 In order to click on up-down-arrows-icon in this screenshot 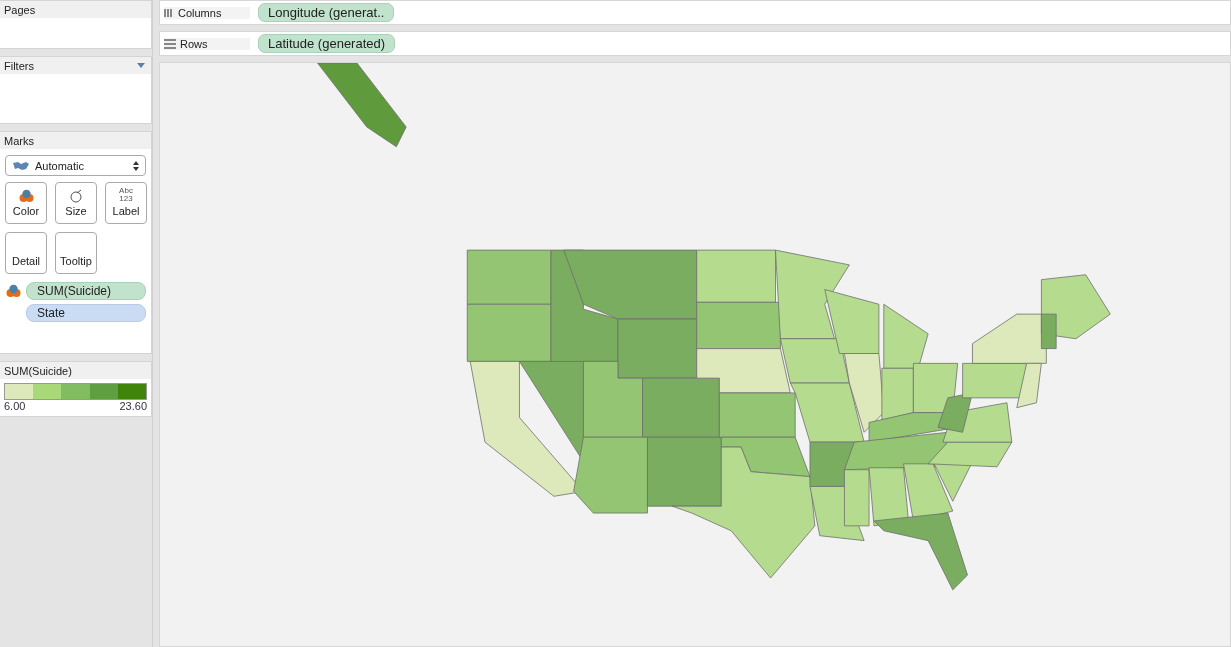, I will do `click(136, 165)`.